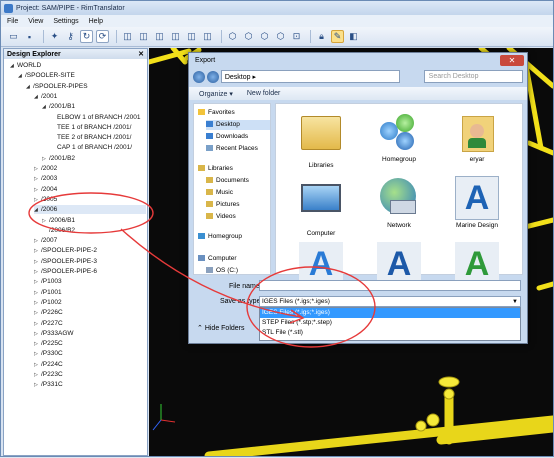  I want to click on annotation-circle-tree, so click(91, 213).